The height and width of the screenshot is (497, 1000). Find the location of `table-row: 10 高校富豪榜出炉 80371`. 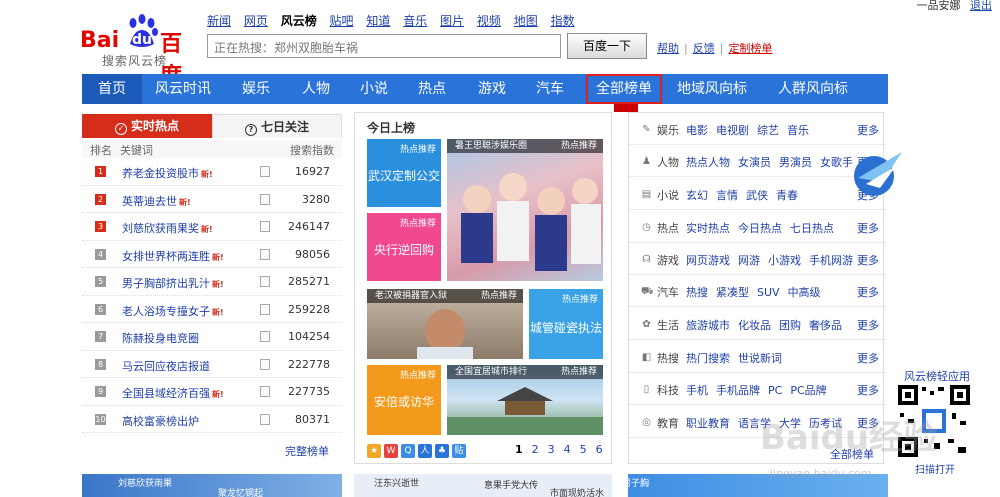

table-row: 10 高校富豪榜出炉 80371 is located at coordinates (212, 419).